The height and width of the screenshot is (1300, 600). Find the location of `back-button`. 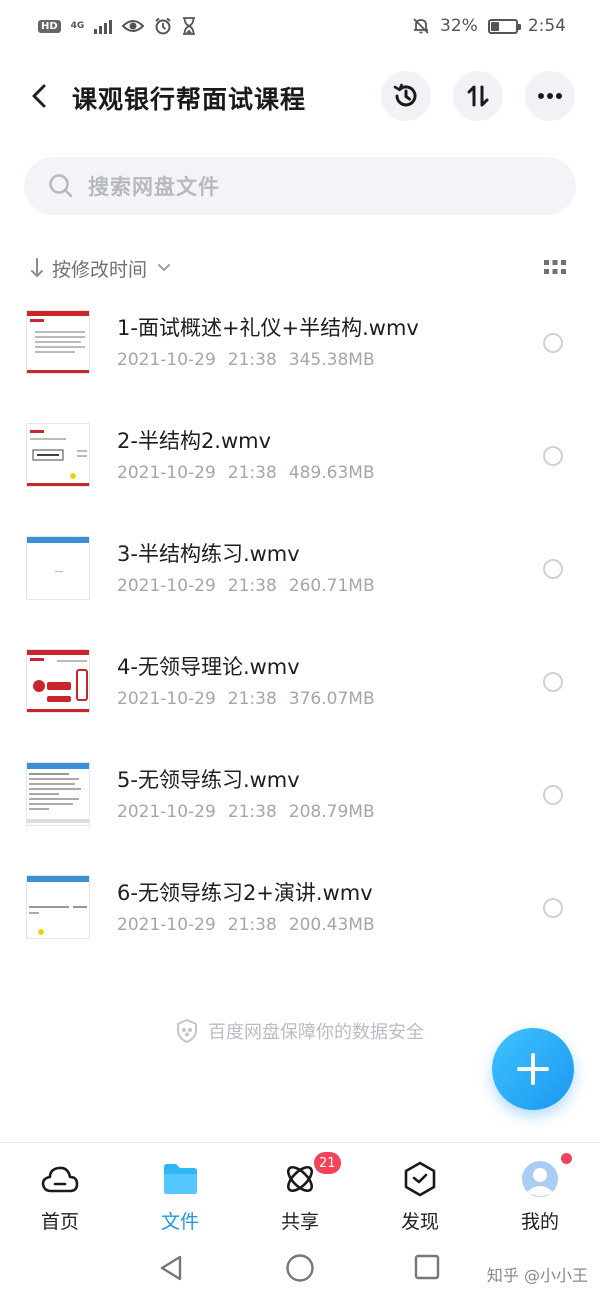

back-button is located at coordinates (40, 96).